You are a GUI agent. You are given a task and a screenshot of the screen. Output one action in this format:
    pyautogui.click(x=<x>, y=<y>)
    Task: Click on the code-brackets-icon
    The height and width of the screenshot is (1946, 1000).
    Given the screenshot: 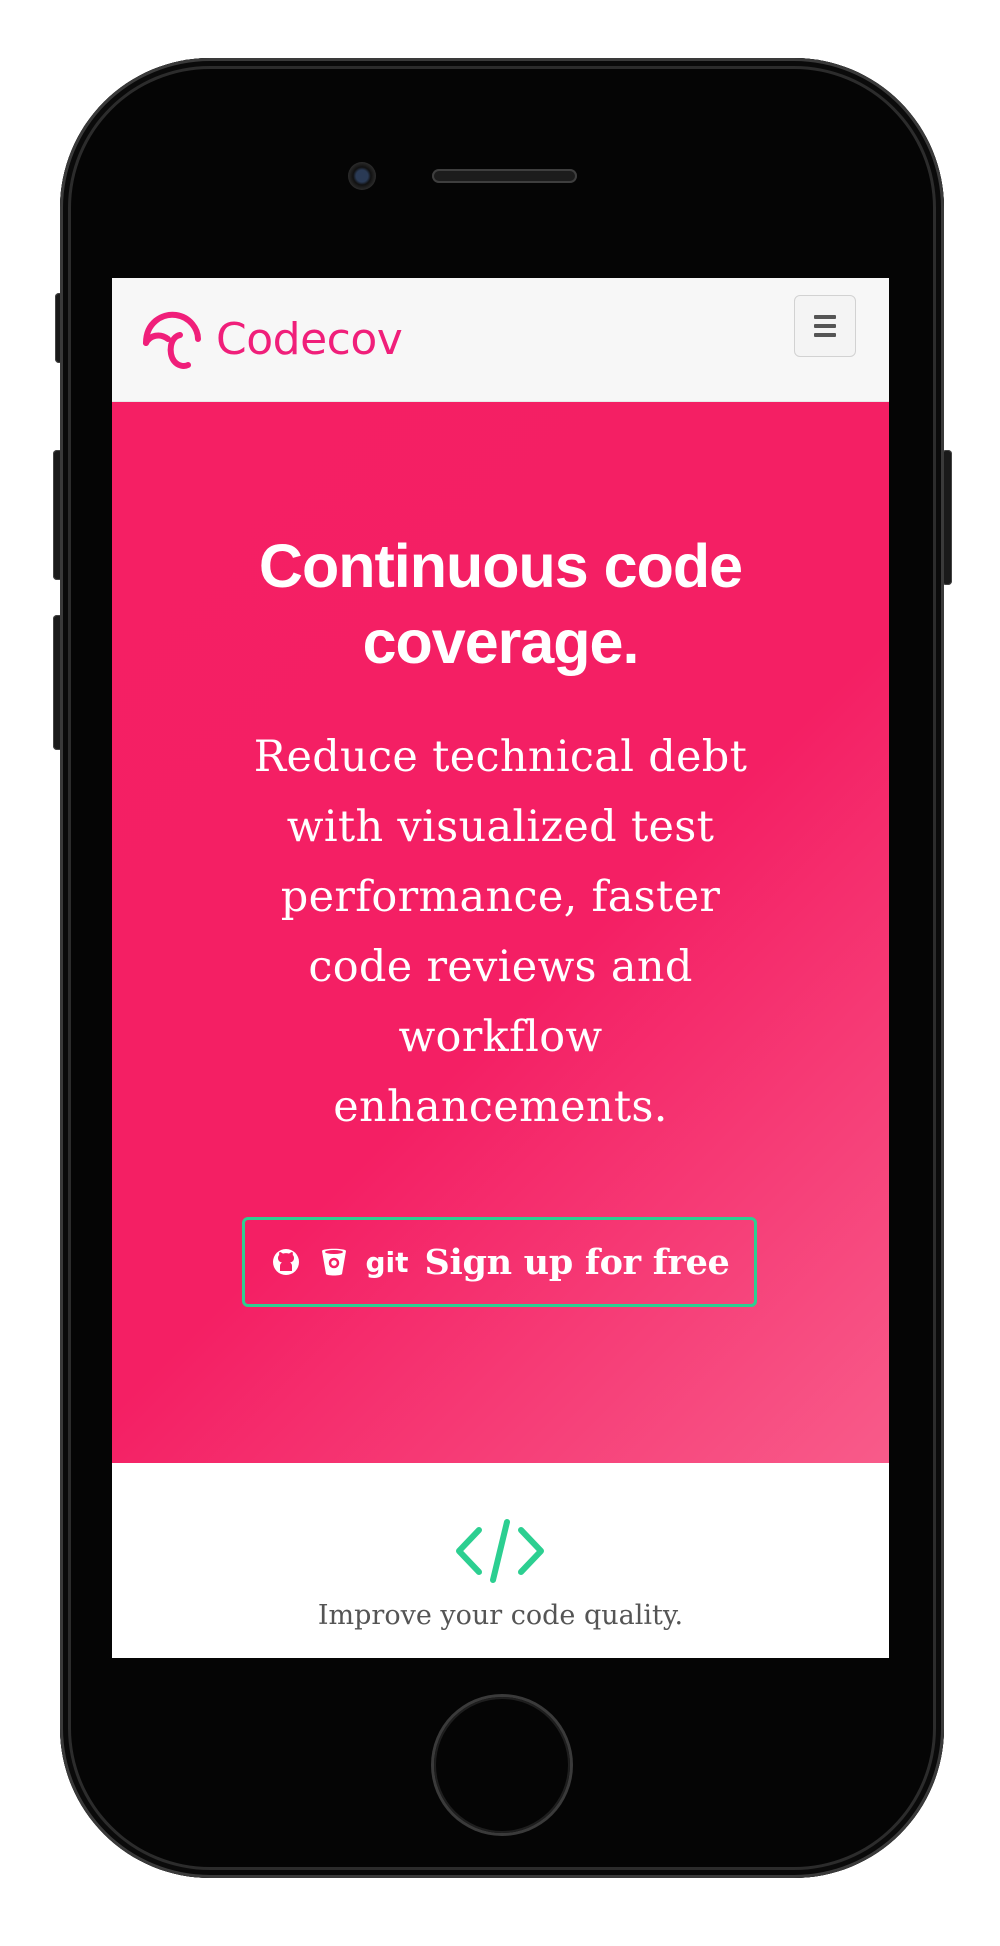 What is the action you would take?
    pyautogui.click(x=500, y=1551)
    